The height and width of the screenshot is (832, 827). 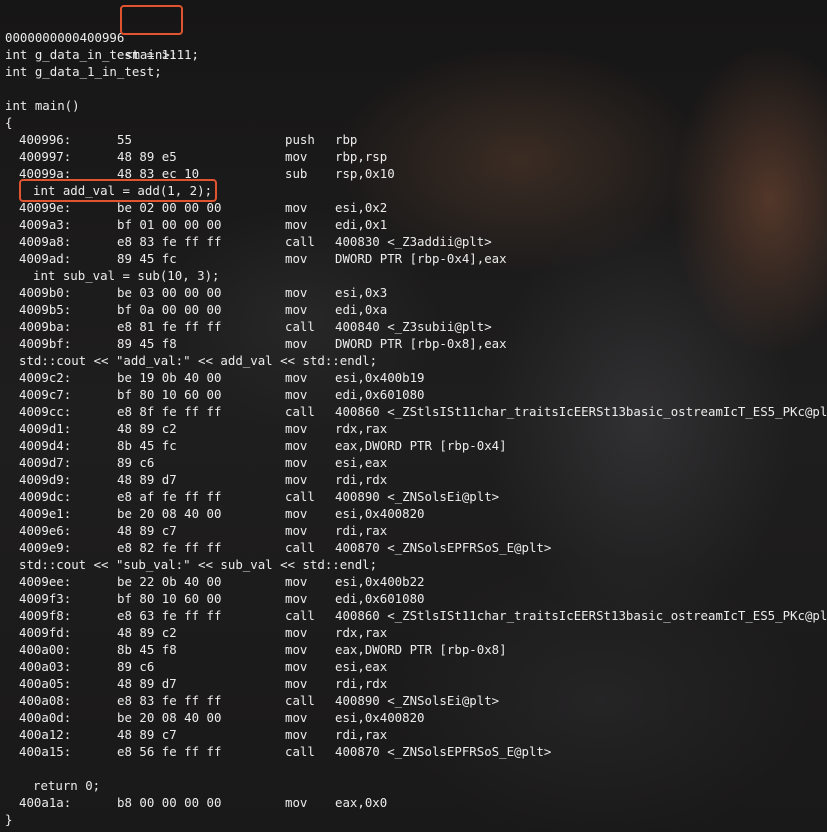 What do you see at coordinates (169, 513) in the screenshot?
I see `instruction-bytes: be 20 08 40 00` at bounding box center [169, 513].